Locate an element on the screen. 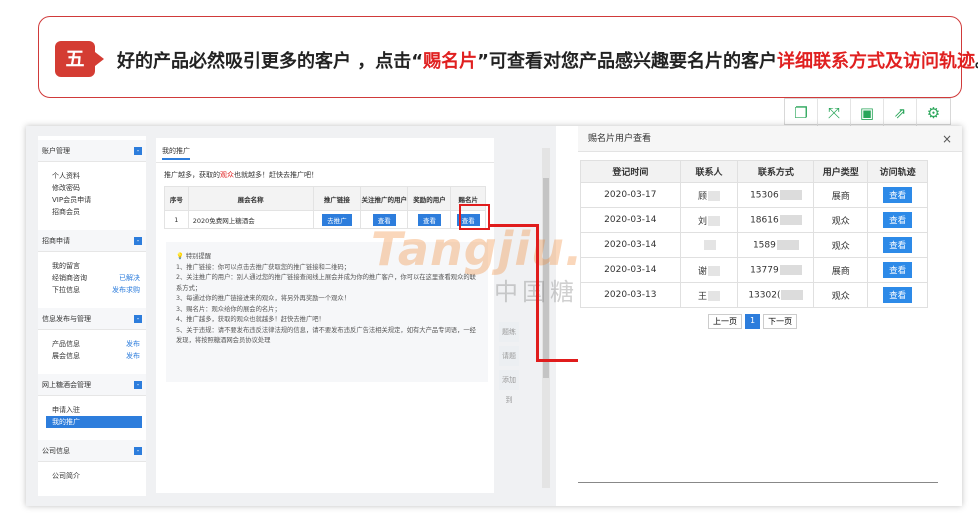 Image resolution: width=978 pixels, height=531 pixels. table-row: 2020-03-13 王 13302(观众 查看 is located at coordinates (754, 295).